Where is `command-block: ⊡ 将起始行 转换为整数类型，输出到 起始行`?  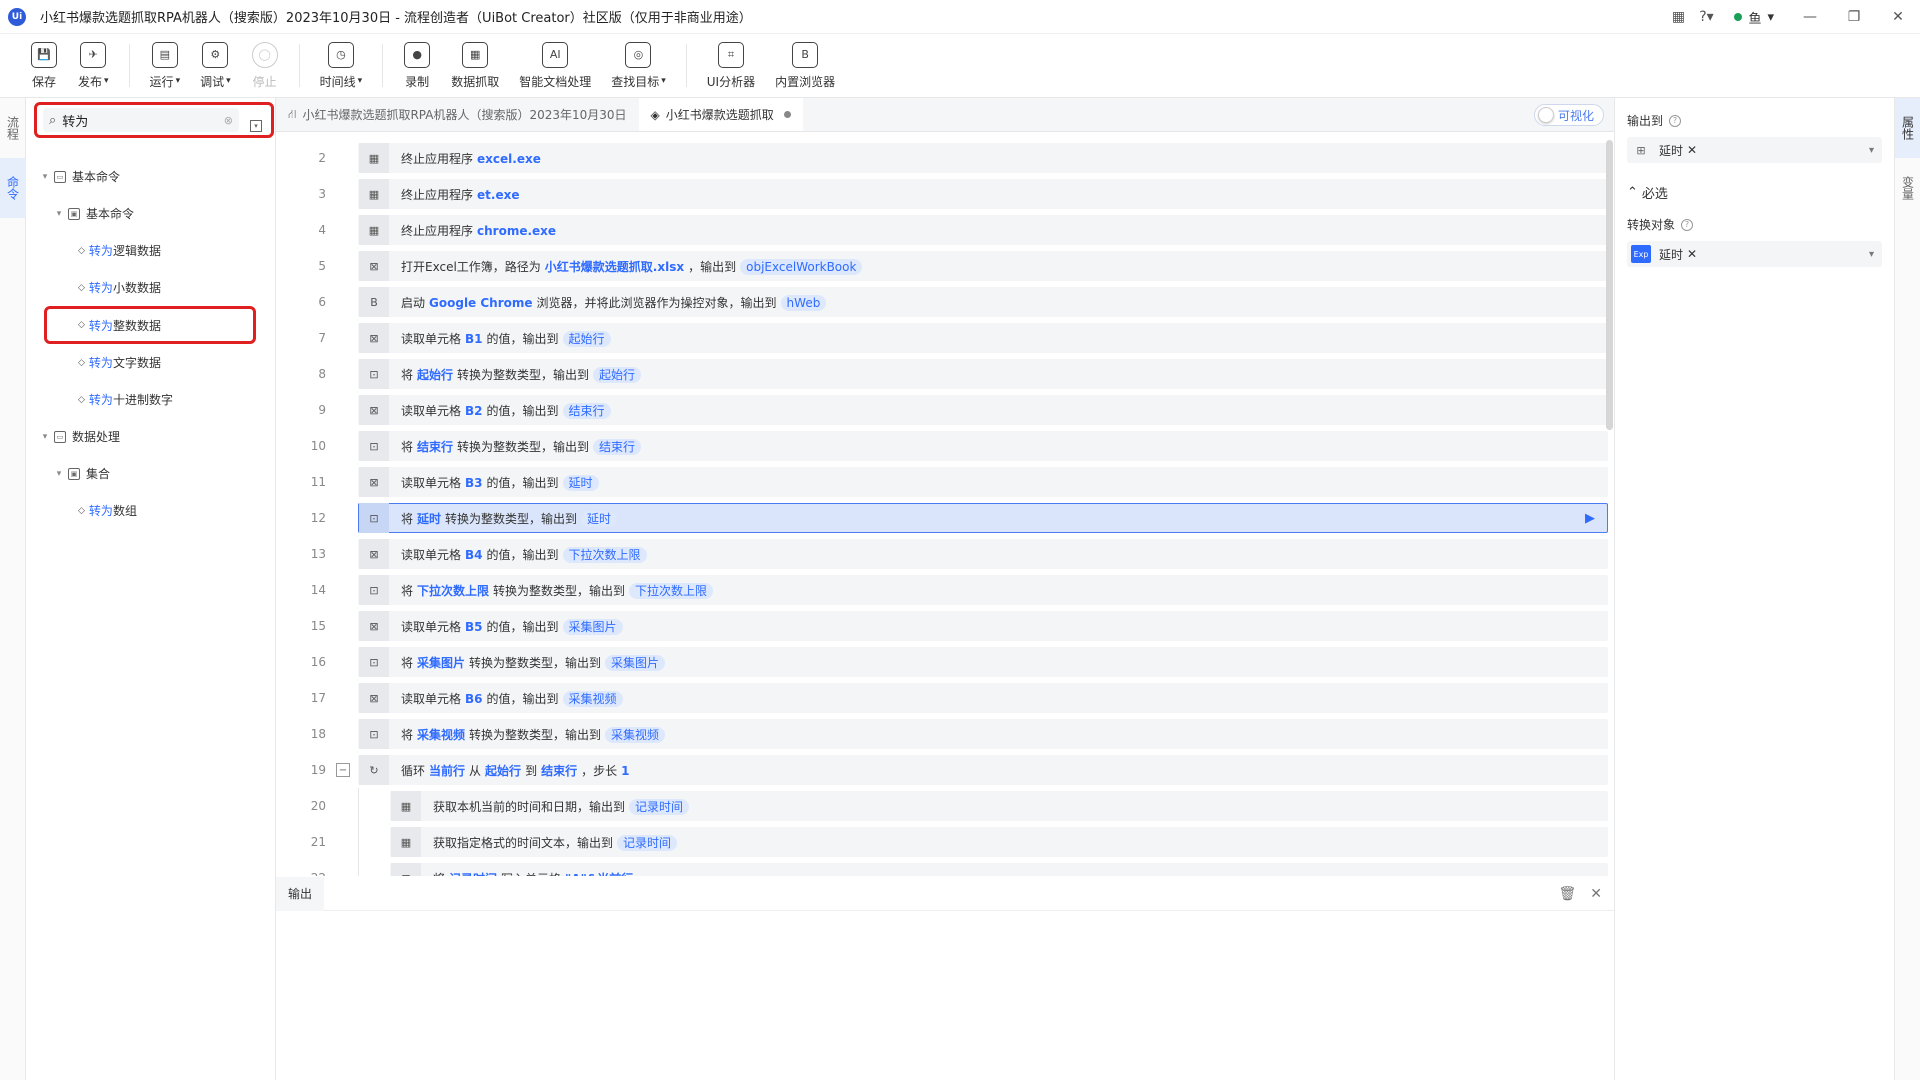 command-block: ⊡ 将起始行 转换为整数类型，输出到 起始行 is located at coordinates (983, 374).